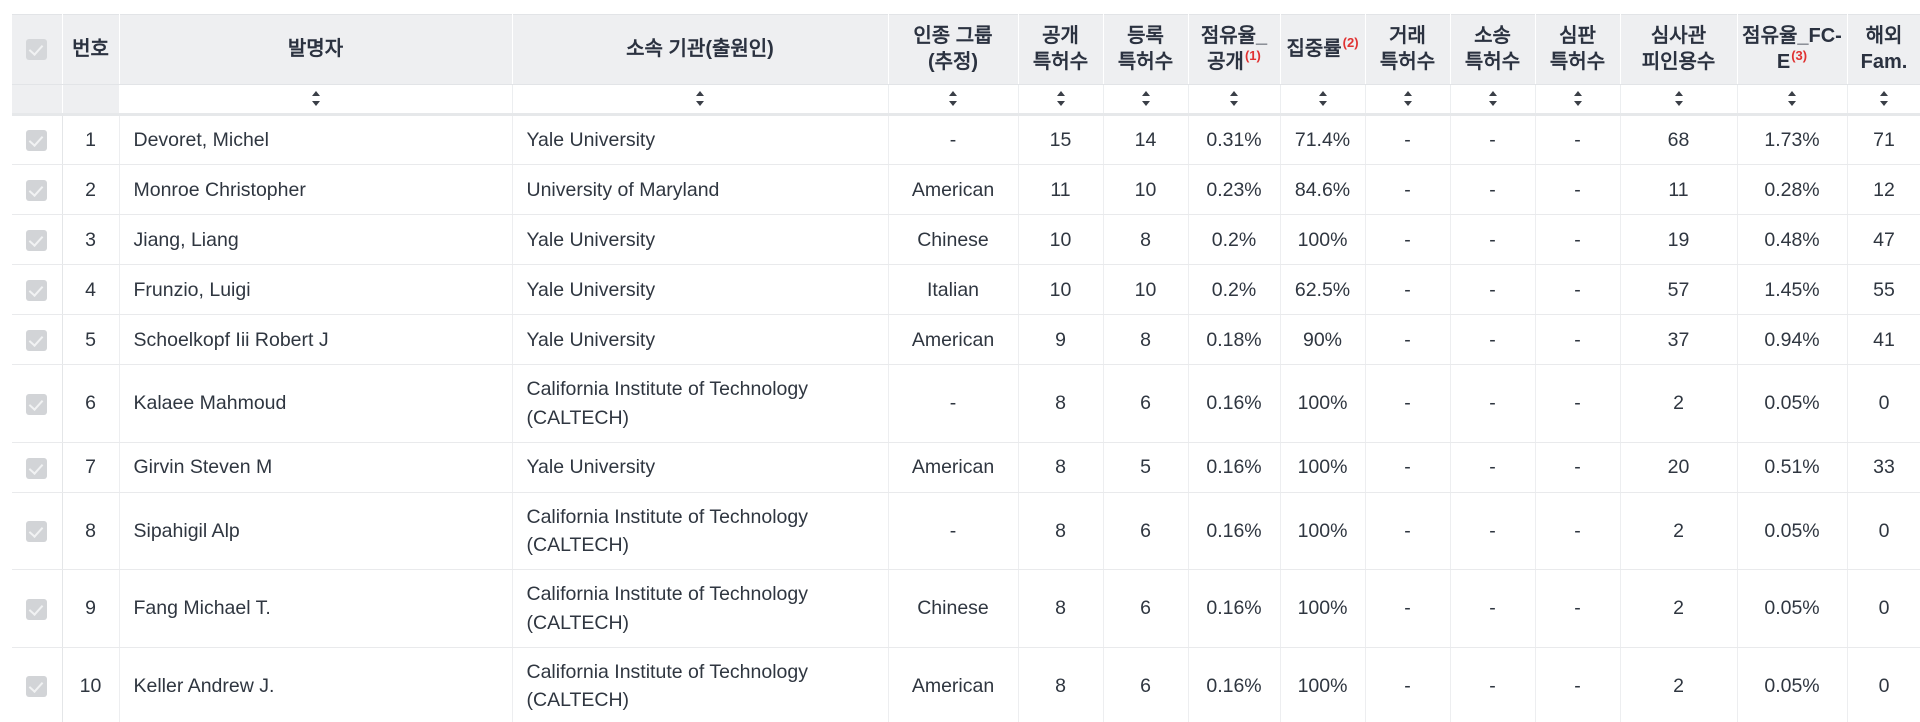 This screenshot has width=1920, height=722. What do you see at coordinates (1792, 49) in the screenshot?
I see `column-header-share_fce: 점유율_FC-E(3)` at bounding box center [1792, 49].